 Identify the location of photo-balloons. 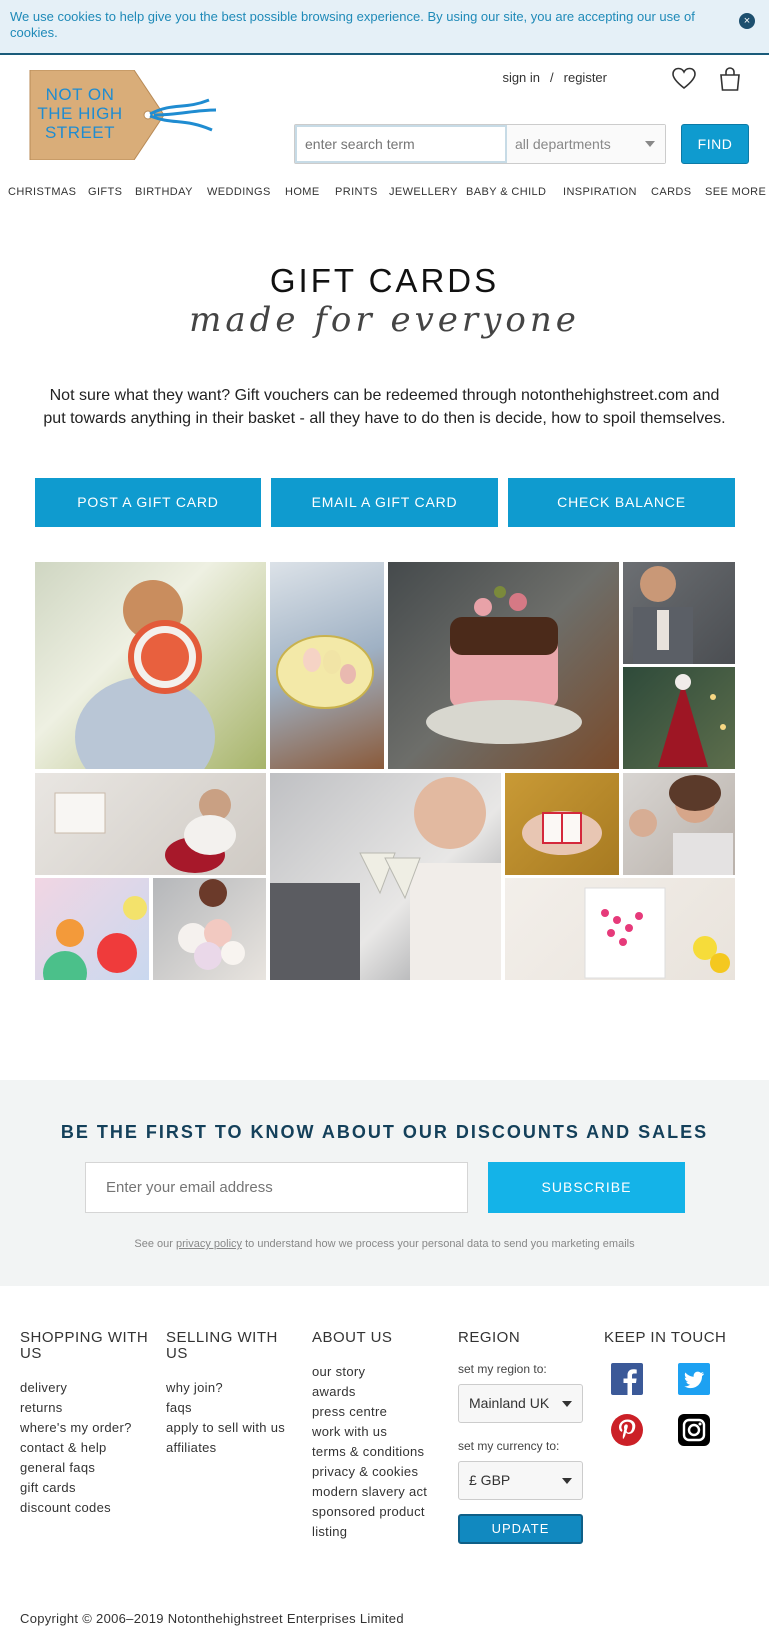
(92, 929).